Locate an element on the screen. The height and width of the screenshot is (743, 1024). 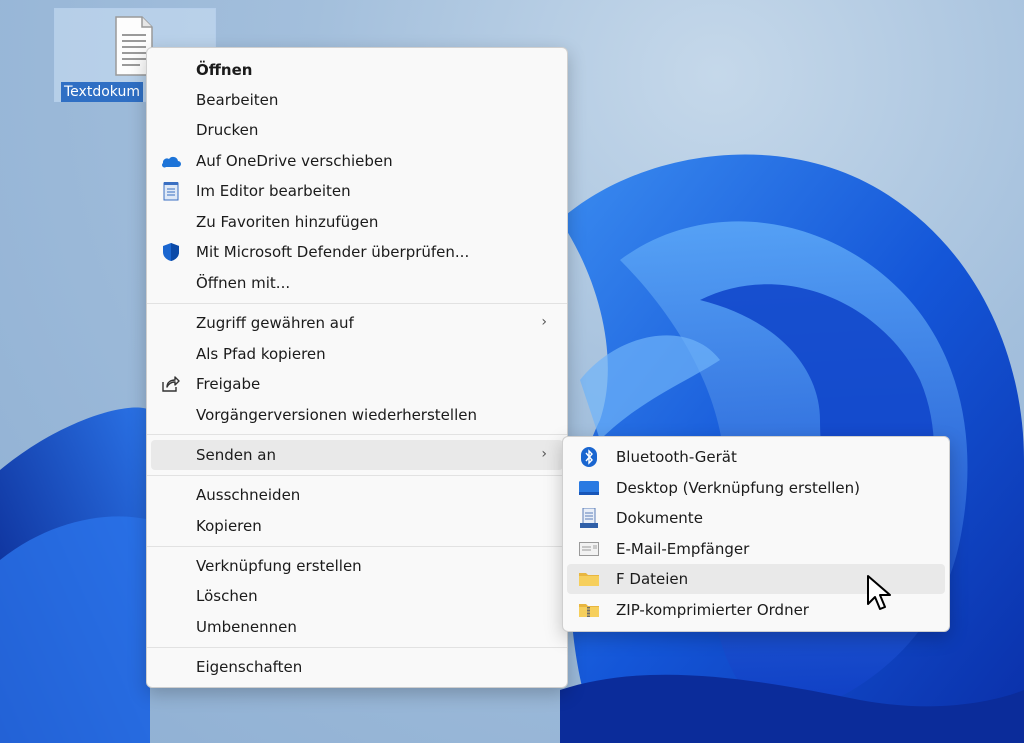
menu-item-verknuepfung: Verknüpfung erstellen is located at coordinates (357, 566).